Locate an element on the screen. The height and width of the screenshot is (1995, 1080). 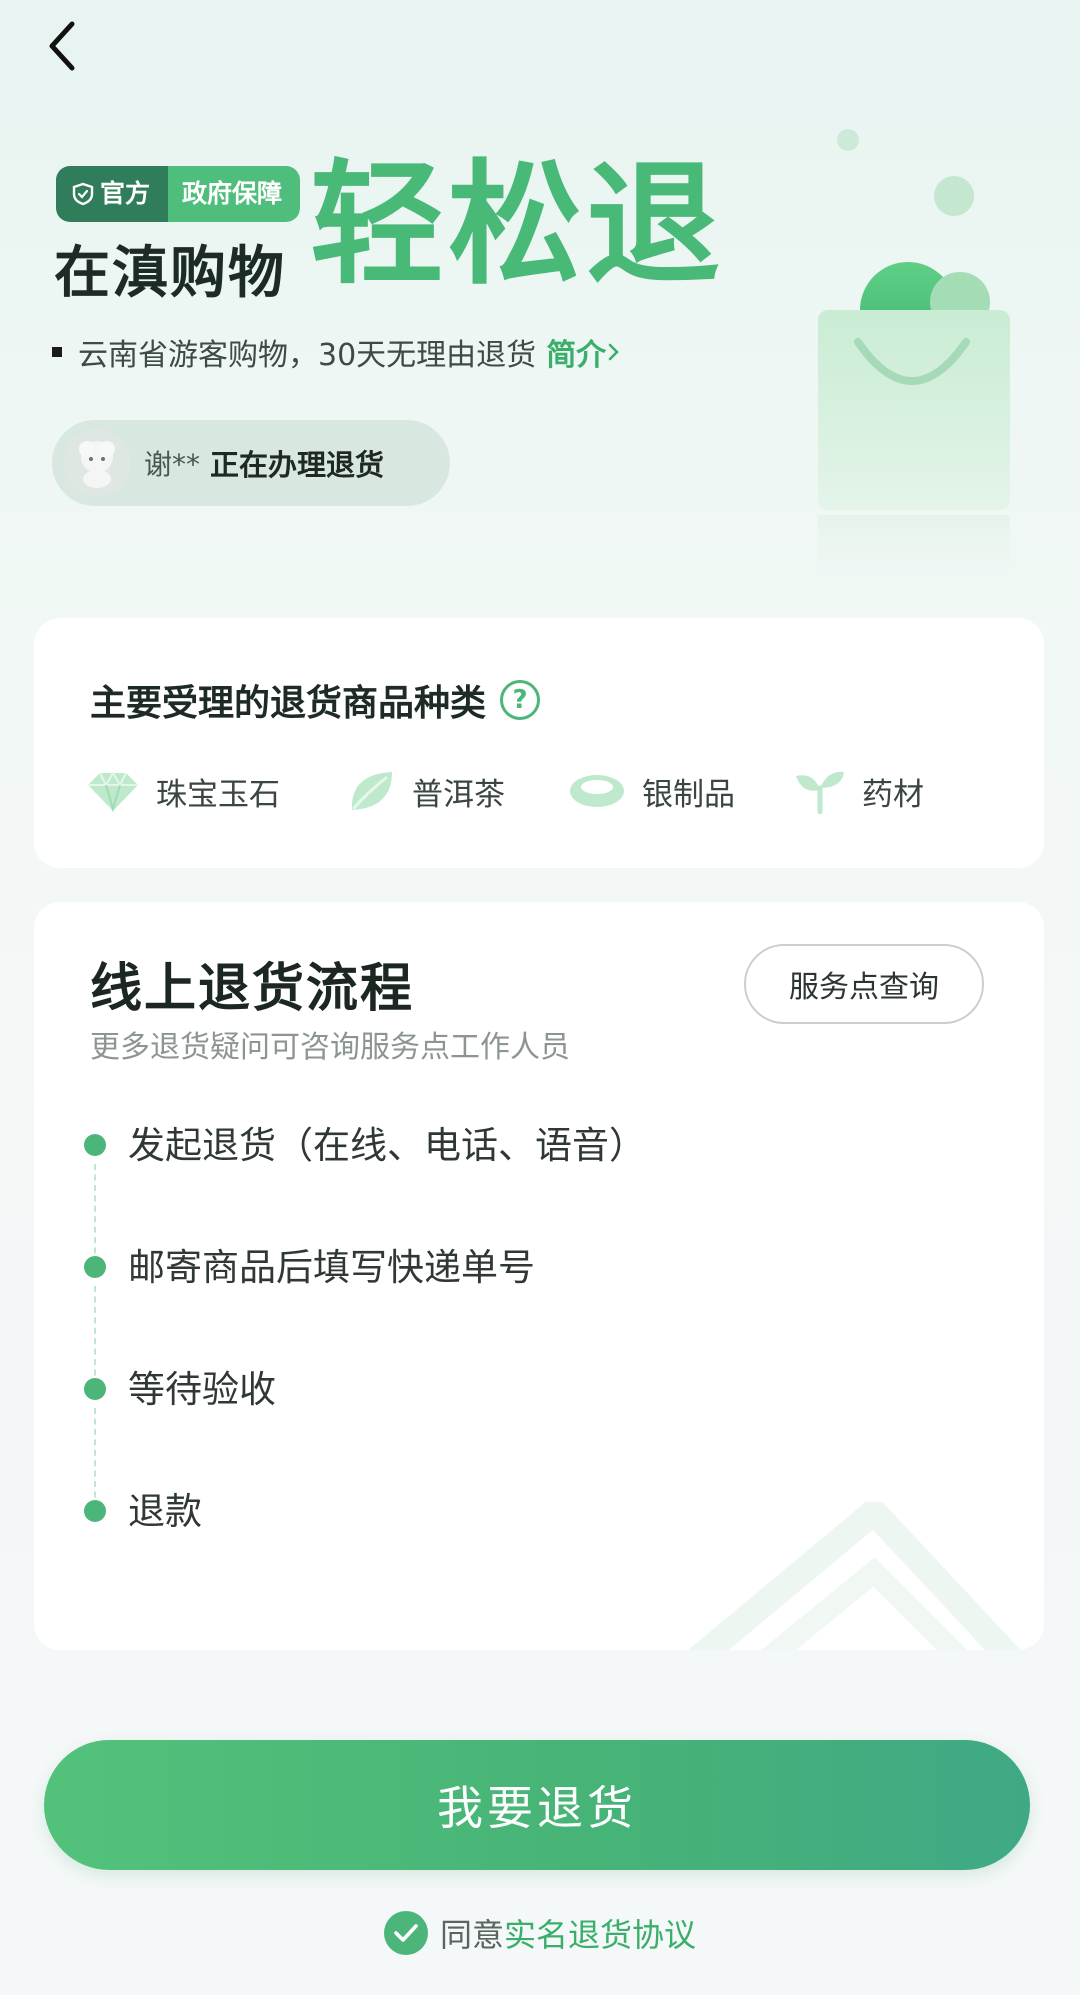
process-step: 等待验收 is located at coordinates (365, 1438).